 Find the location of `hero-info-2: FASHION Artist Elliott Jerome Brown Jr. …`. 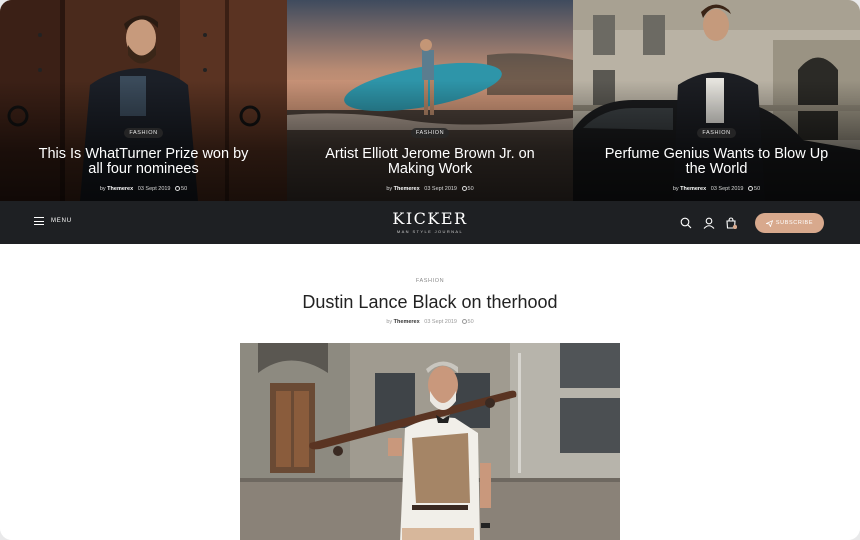

hero-info-2: FASHION Artist Elliott Jerome Brown Jr. … is located at coordinates (430, 156).